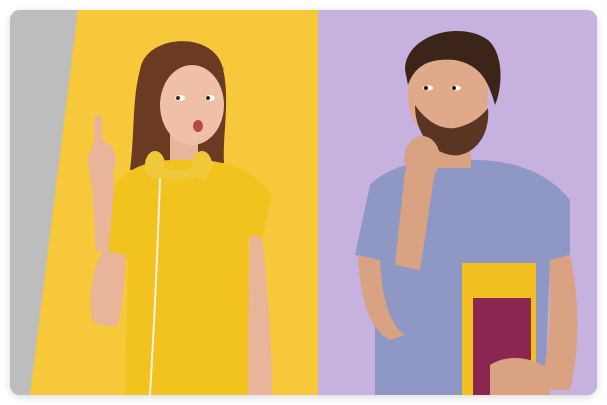  I want to click on woman-face, so click(192, 105).